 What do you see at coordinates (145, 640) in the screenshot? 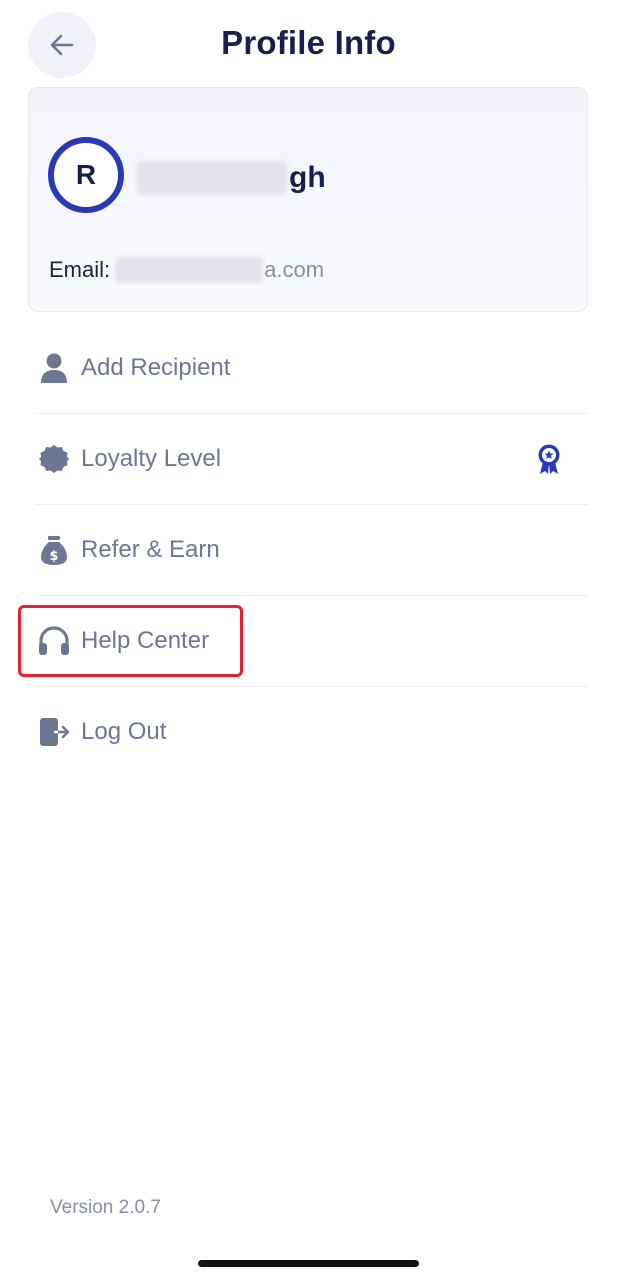
I see `menu-item-label: Help Center` at bounding box center [145, 640].